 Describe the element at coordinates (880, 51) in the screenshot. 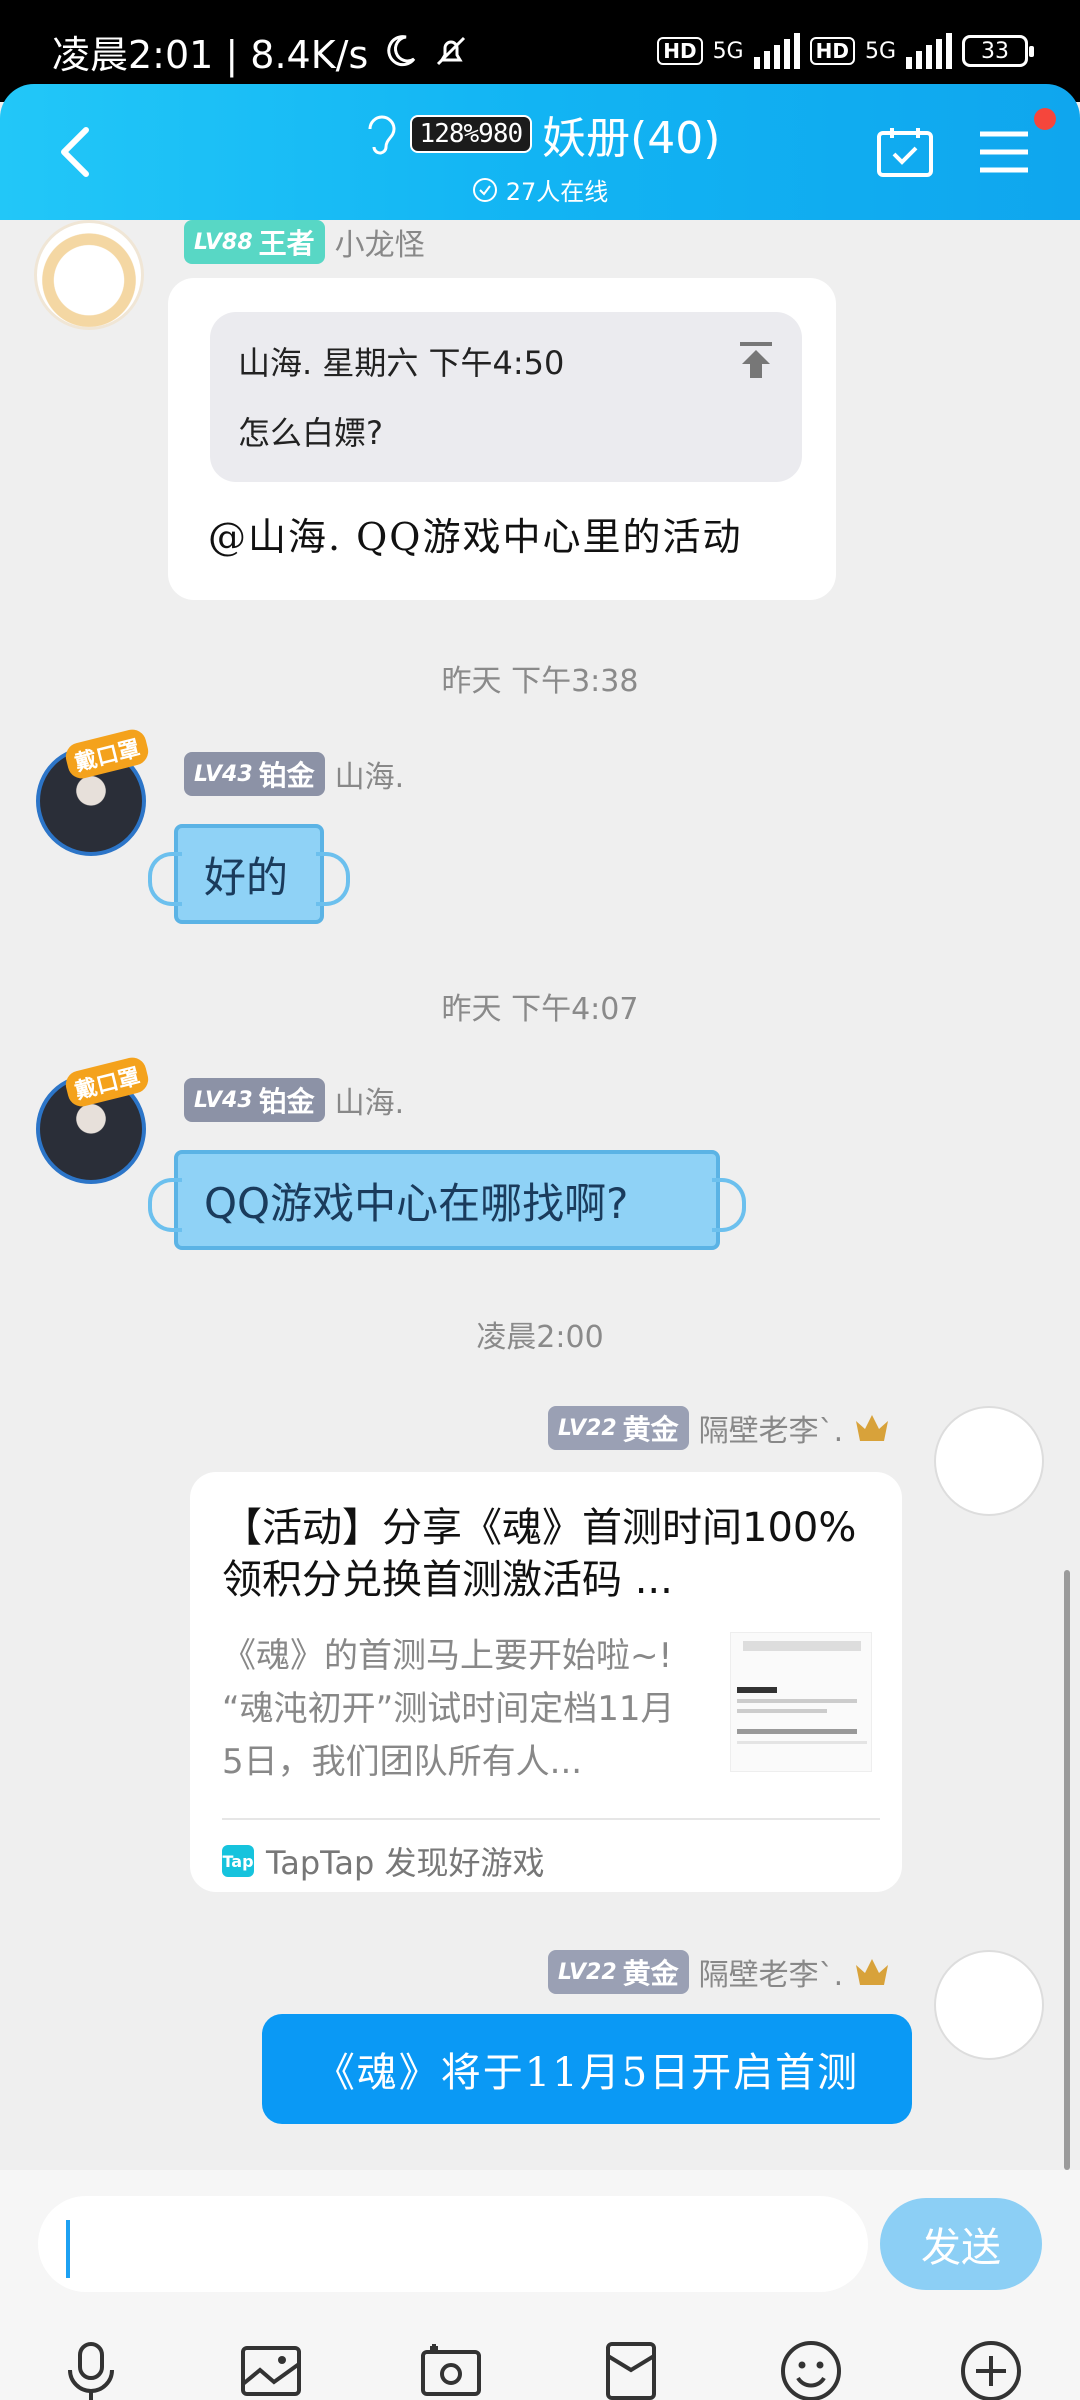

I see `network-label-2: 5G` at that location.